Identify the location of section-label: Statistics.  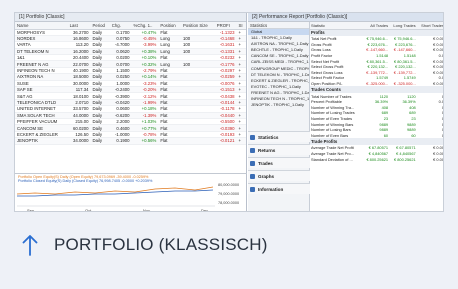
(268, 137).